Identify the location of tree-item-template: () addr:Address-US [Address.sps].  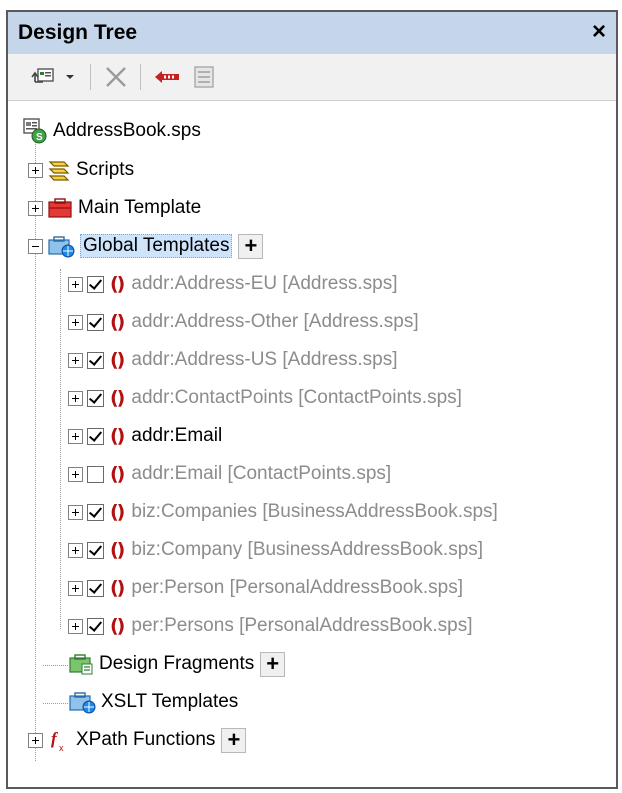
(233, 360).